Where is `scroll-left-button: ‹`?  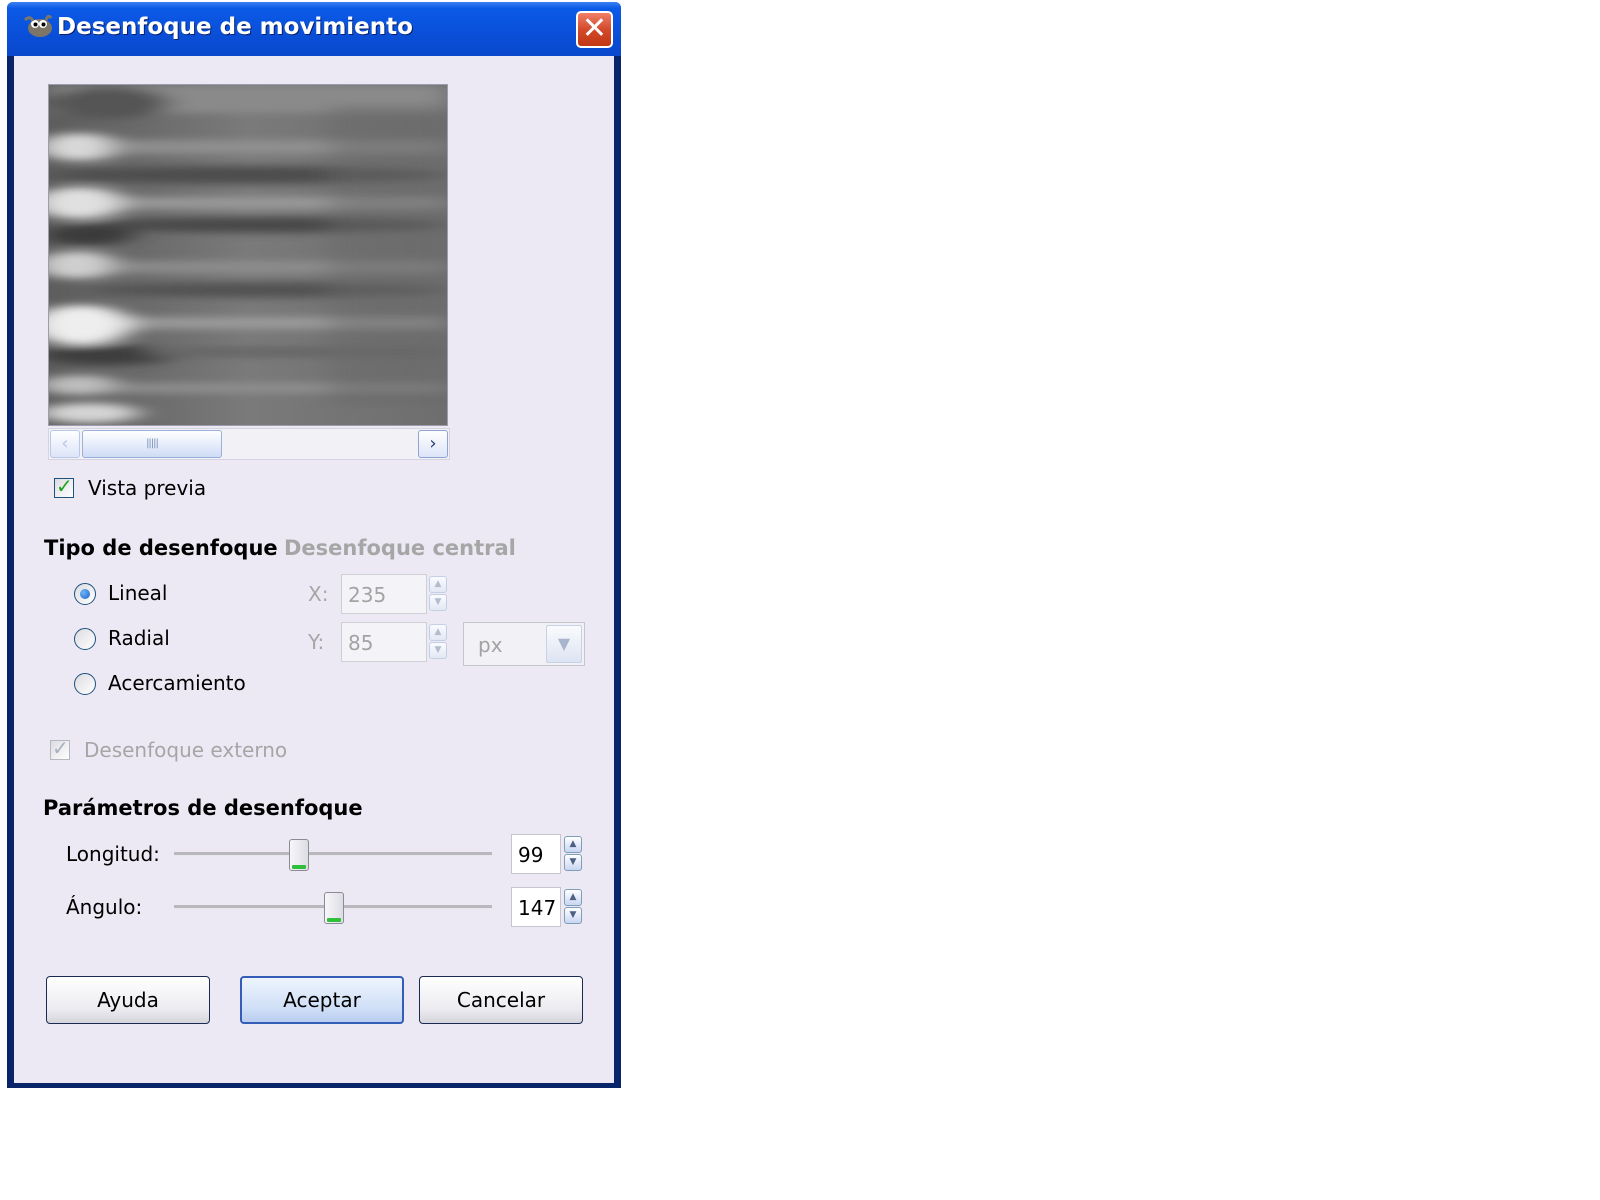 scroll-left-button: ‹ is located at coordinates (65, 444).